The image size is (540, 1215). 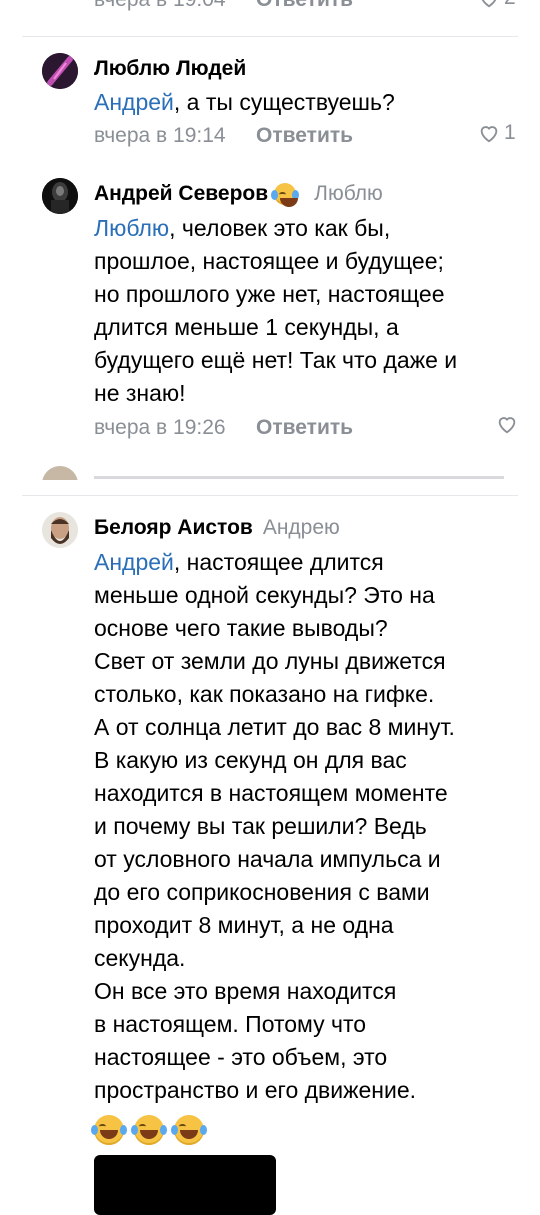 I want to click on top-comment-like-button: 2, so click(x=497, y=5).